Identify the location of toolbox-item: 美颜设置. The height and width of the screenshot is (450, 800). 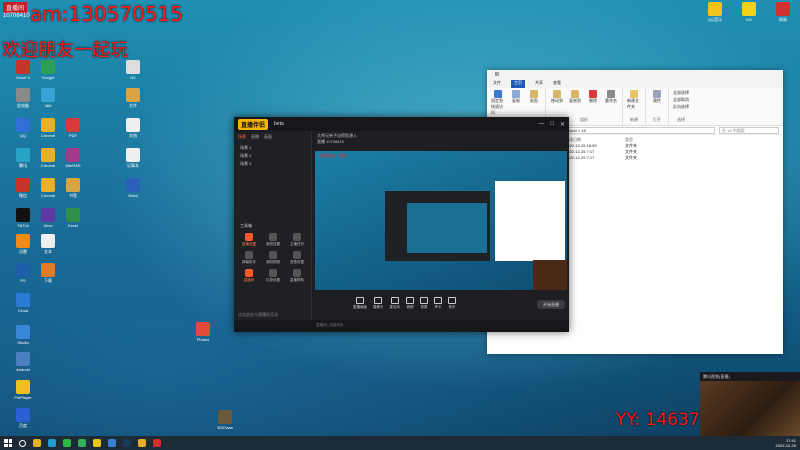
(273, 240).